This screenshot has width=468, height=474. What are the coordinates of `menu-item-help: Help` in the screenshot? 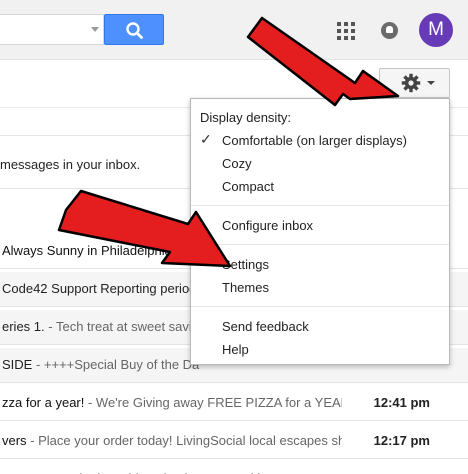 It's located at (320, 349).